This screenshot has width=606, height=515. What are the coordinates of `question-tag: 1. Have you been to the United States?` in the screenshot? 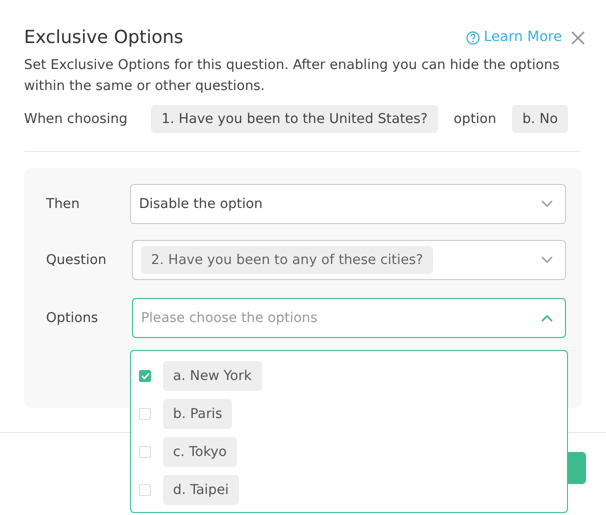 It's located at (294, 119).